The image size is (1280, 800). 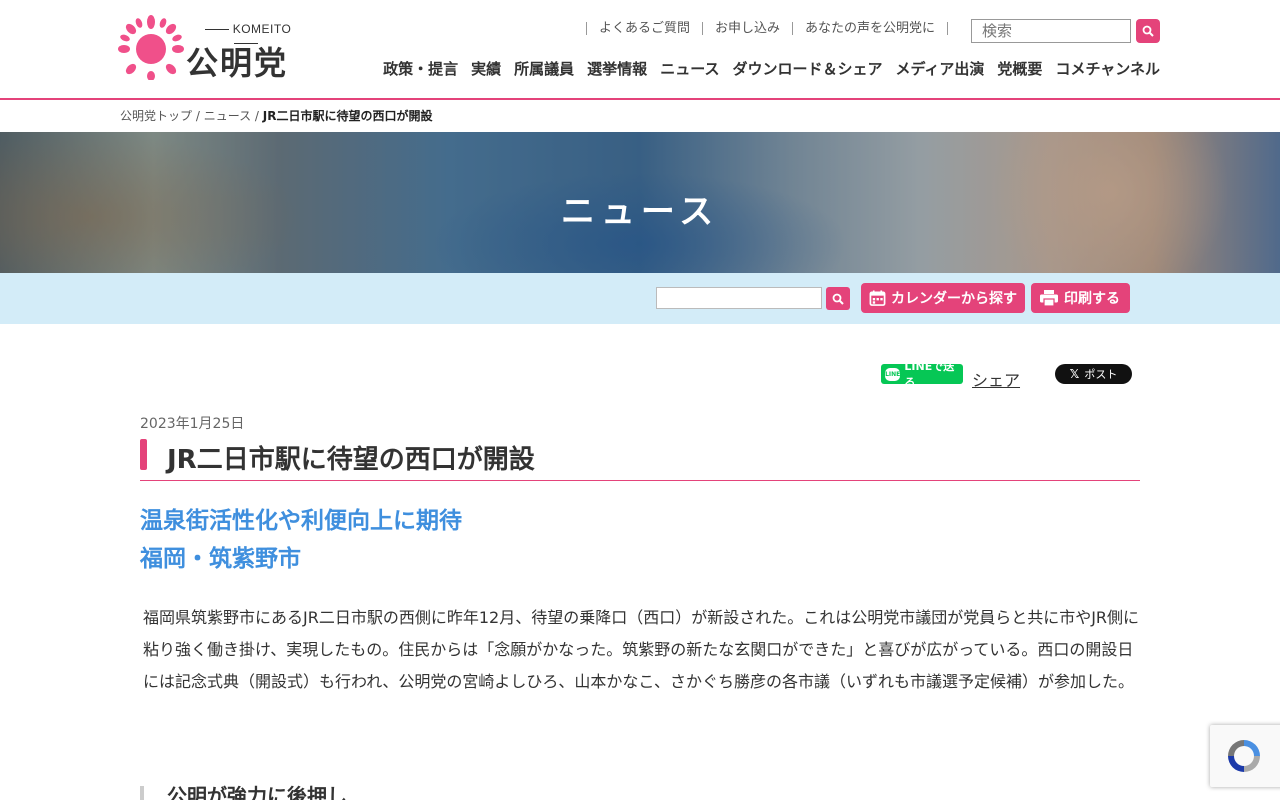 I want to click on line-logo-icon: LINE, so click(x=893, y=374).